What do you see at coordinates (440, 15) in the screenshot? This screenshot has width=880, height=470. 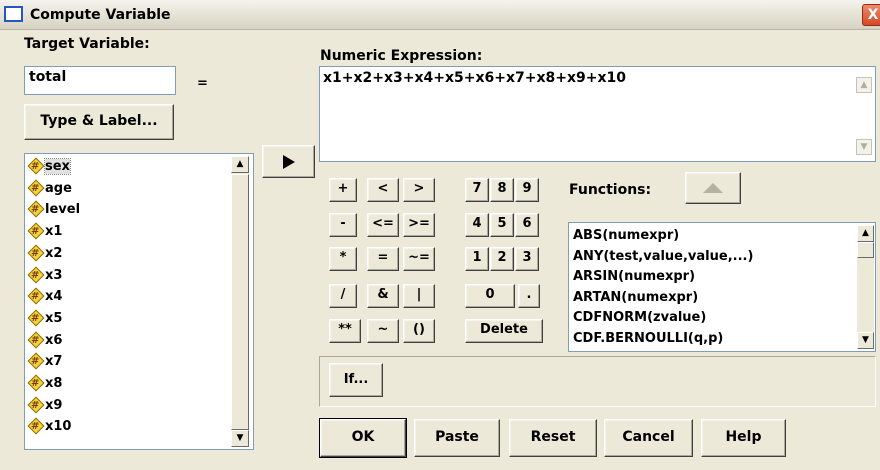 I see `title-bar: Compute Variable X` at bounding box center [440, 15].